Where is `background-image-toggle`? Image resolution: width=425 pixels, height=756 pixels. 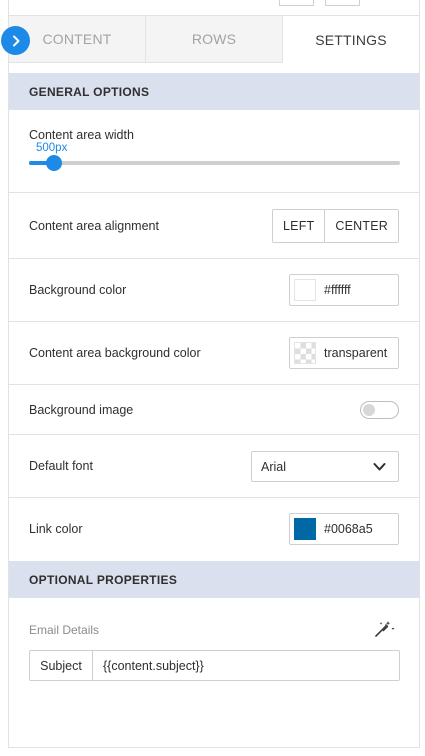 background-image-toggle is located at coordinates (379, 410).